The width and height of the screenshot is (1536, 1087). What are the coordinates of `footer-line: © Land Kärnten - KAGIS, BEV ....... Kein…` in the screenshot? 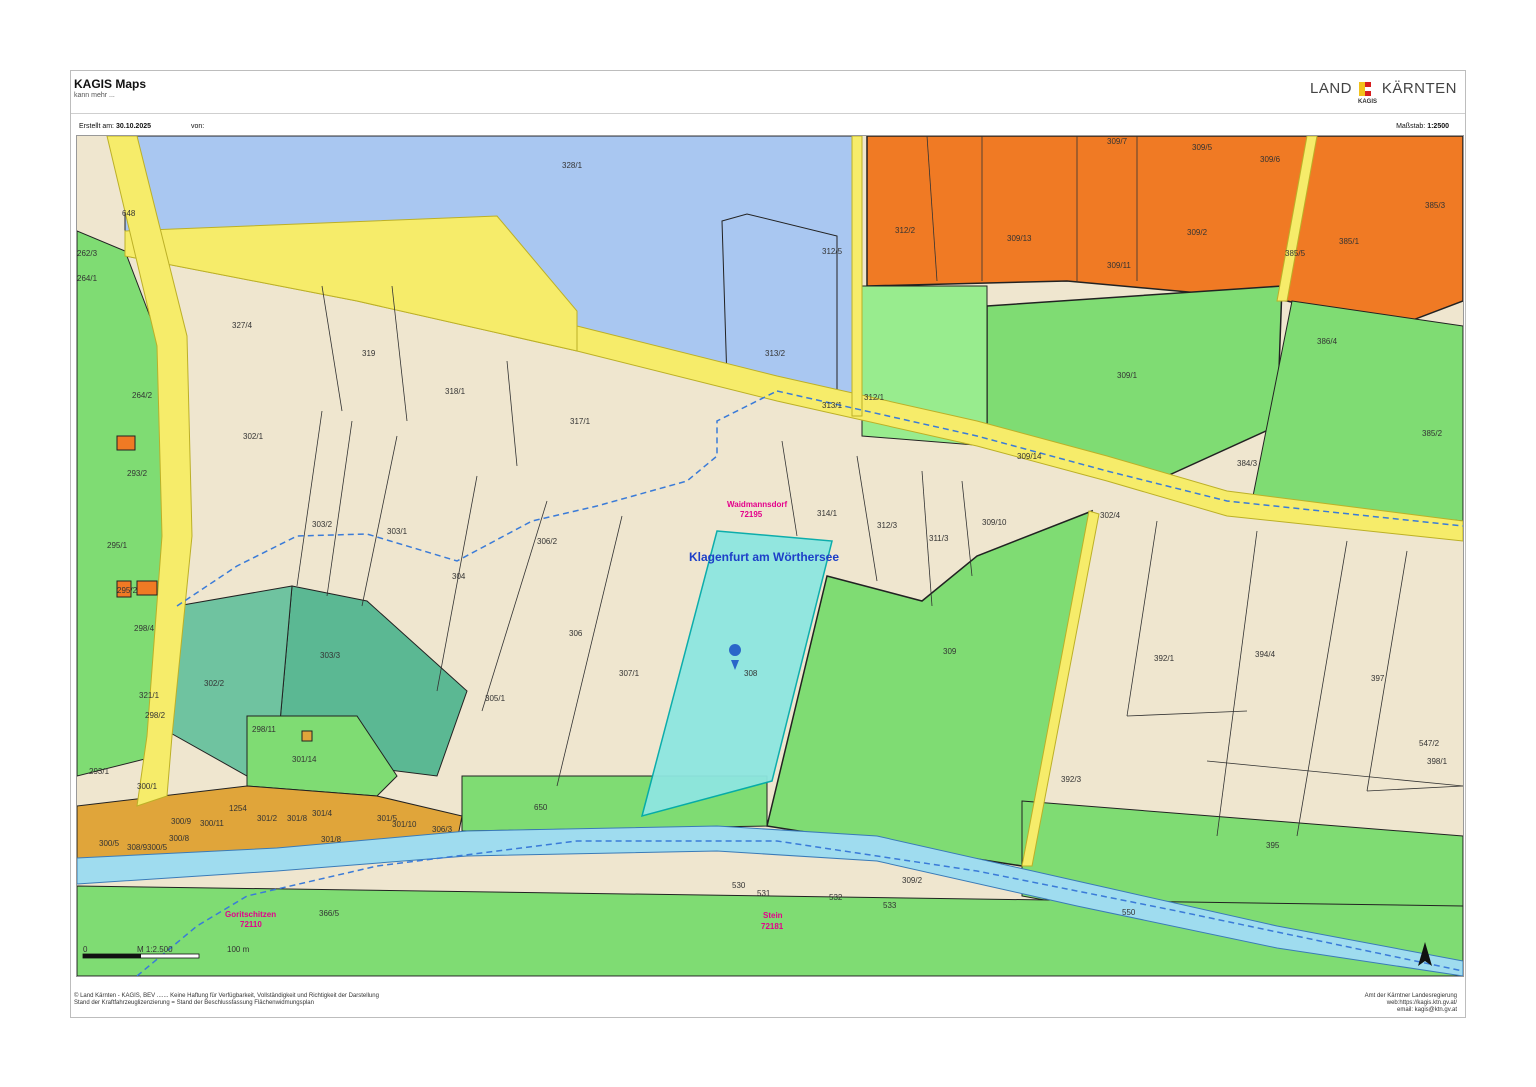 It's located at (226, 996).